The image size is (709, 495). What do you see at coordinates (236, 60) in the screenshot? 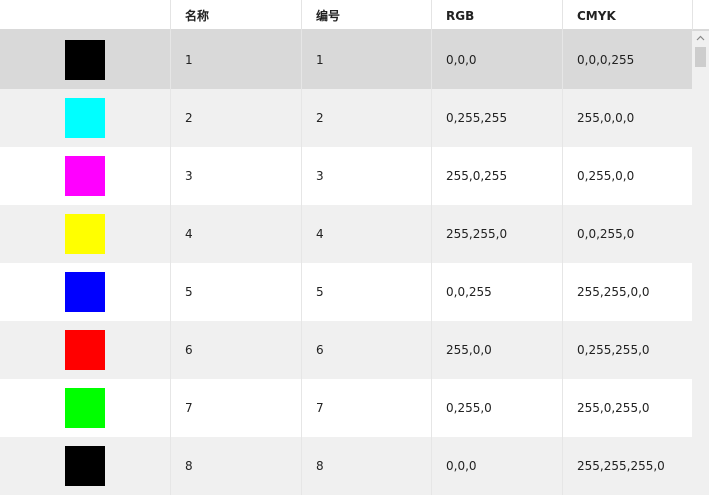
I see `name-cell: 1` at bounding box center [236, 60].